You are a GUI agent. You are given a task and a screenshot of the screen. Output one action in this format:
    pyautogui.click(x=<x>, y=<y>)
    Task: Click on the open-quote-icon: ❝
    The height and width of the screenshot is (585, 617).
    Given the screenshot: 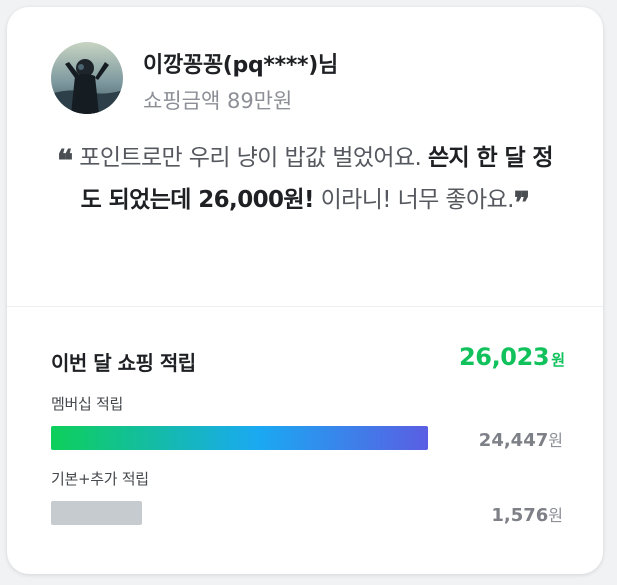 What is the action you would take?
    pyautogui.click(x=65, y=161)
    